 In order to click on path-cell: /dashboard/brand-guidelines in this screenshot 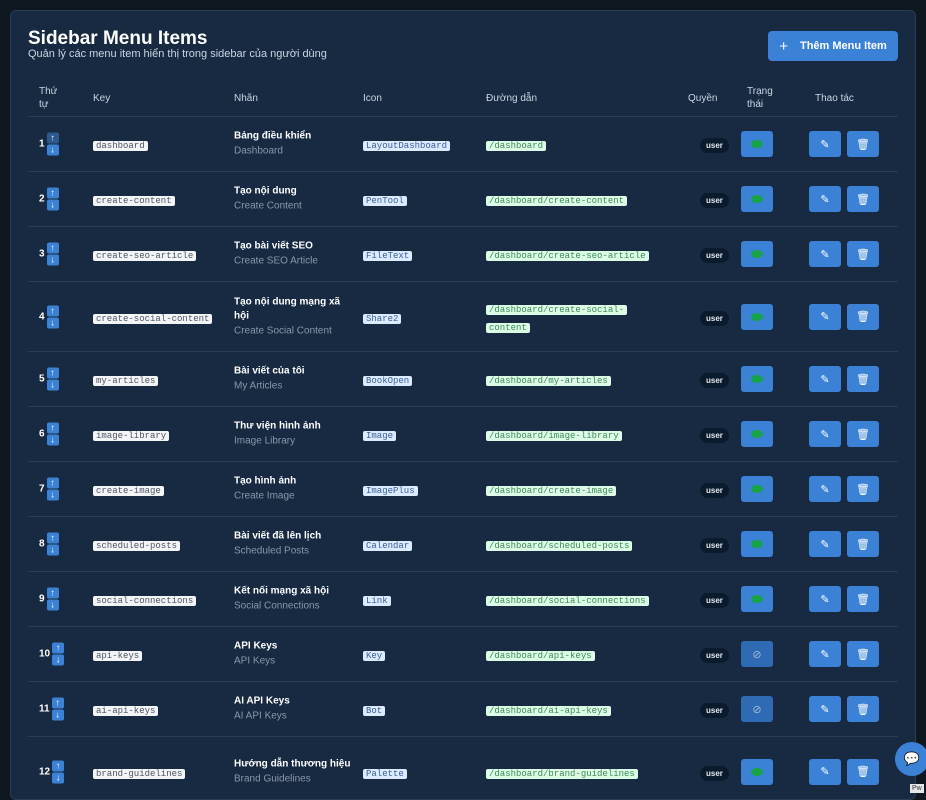, I will do `click(562, 772)`.